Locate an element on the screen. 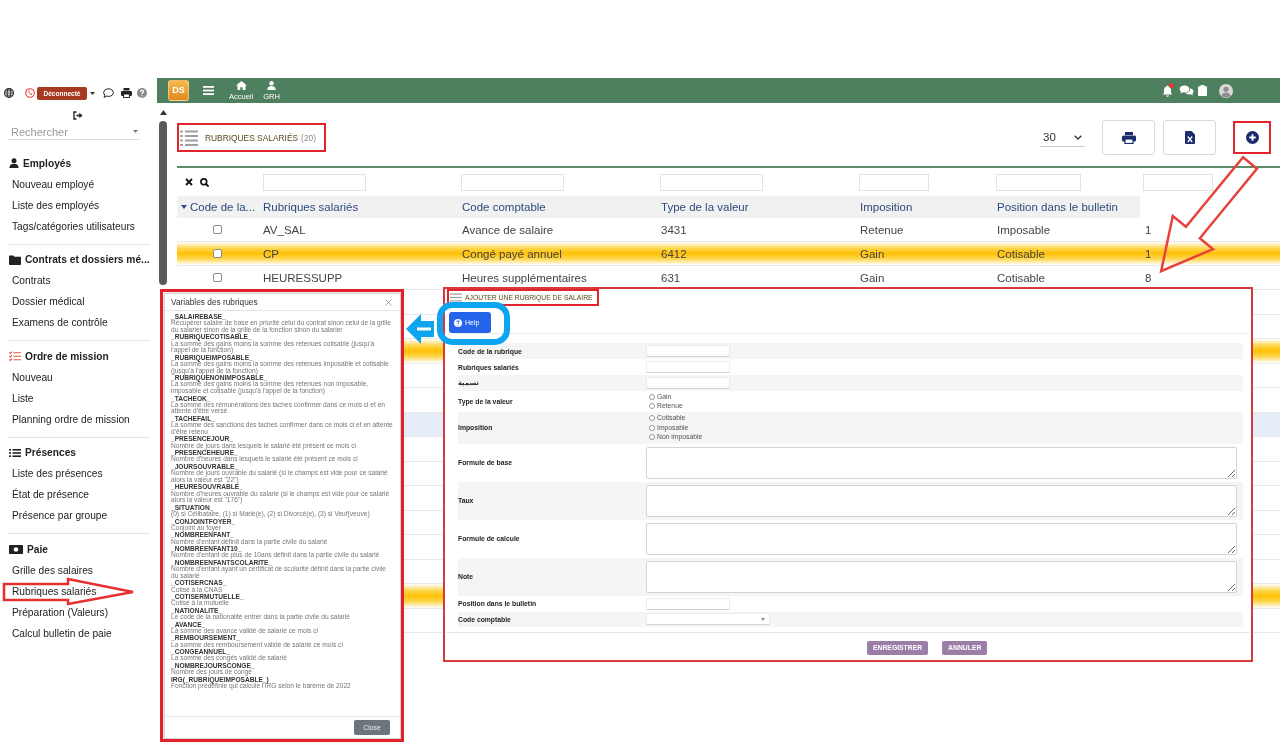  table-cell-text: Congé payé annuel is located at coordinates (512, 253).